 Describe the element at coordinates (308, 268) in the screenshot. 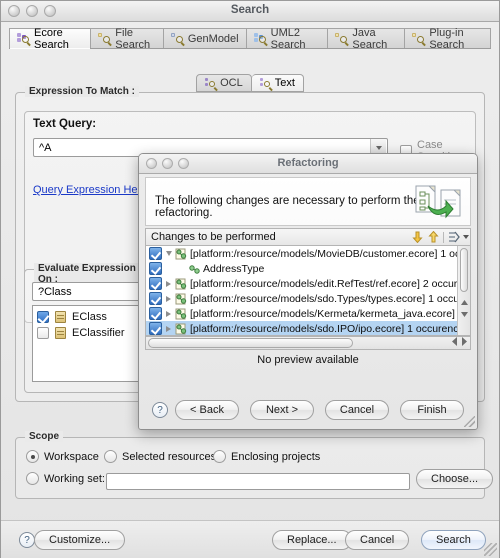

I see `table-row: AddressType` at that location.